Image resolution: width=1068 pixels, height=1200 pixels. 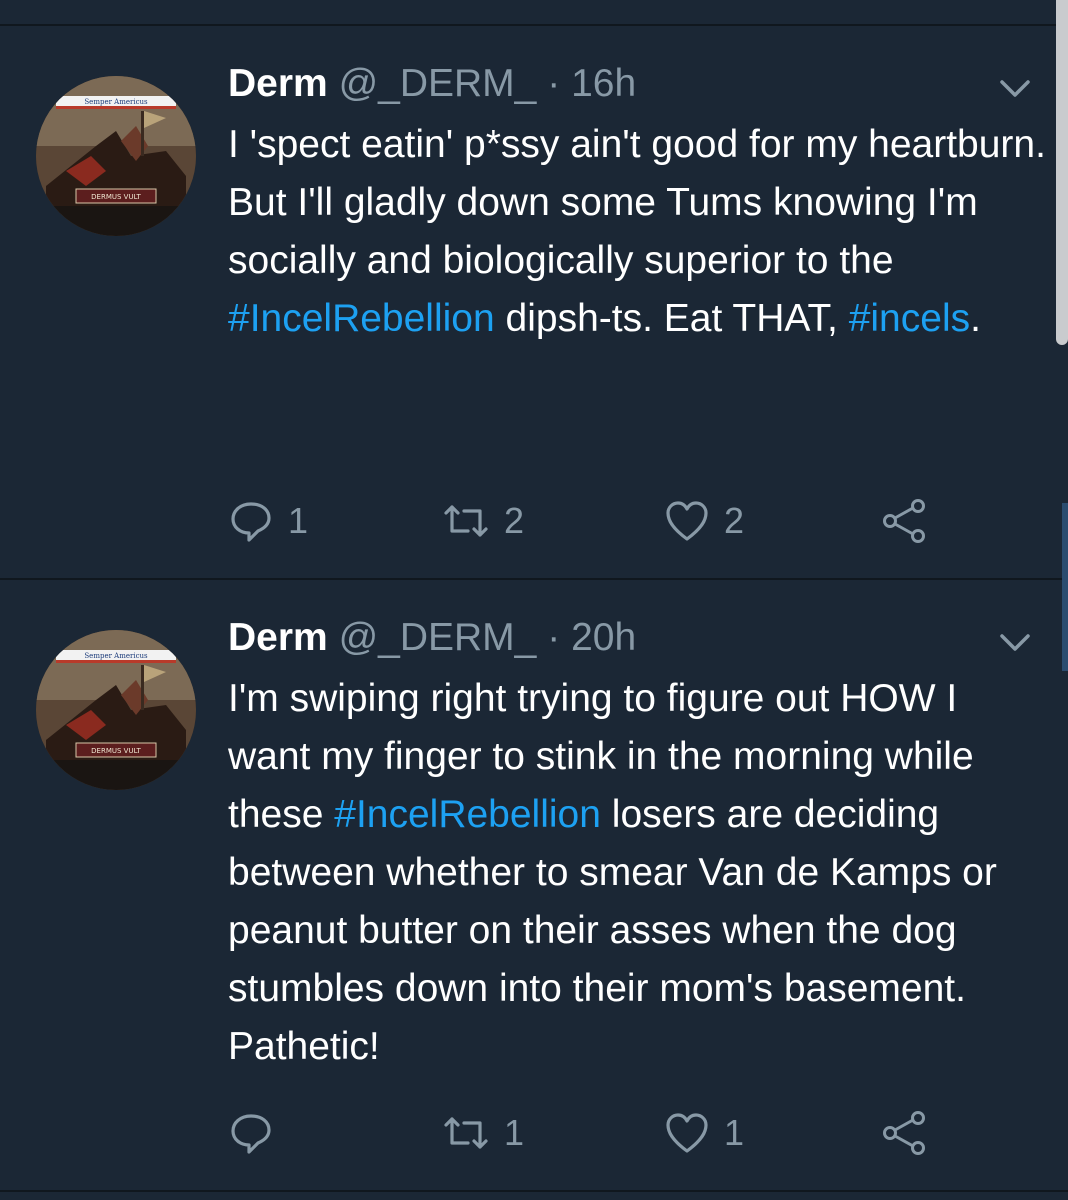 I want to click on reply-button, so click(x=258, y=1133).